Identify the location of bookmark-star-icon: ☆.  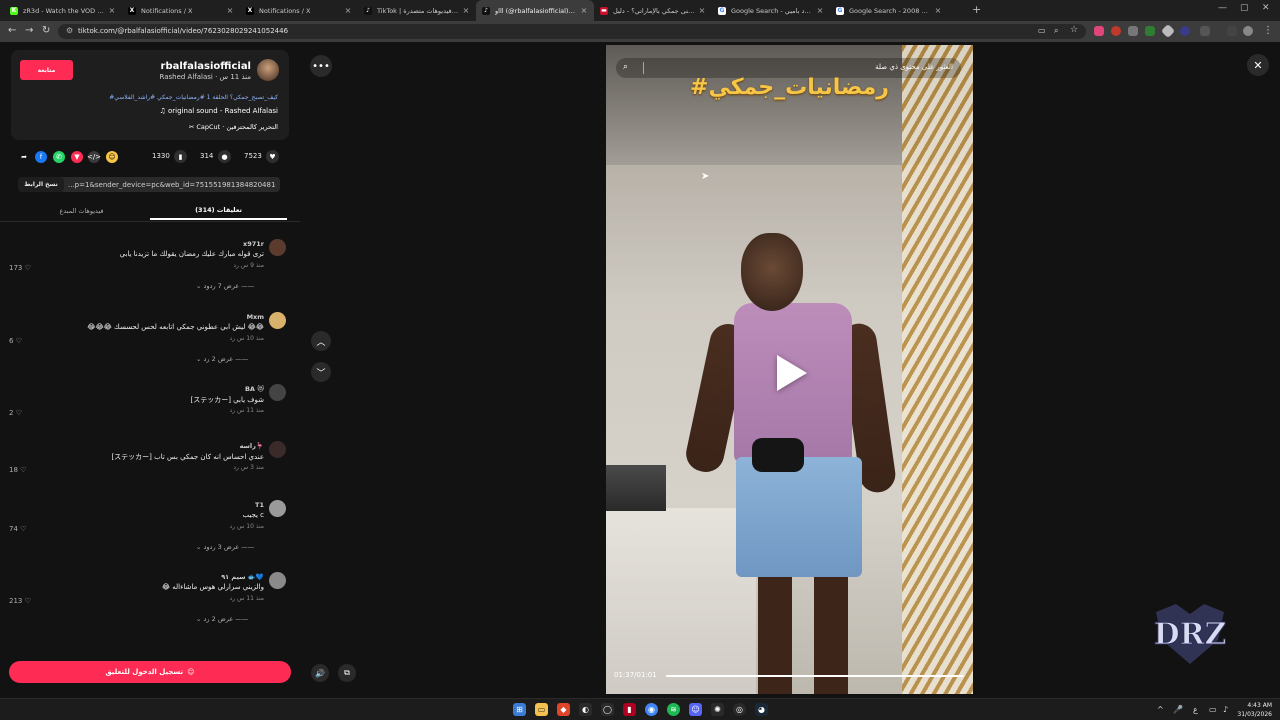
(1074, 30).